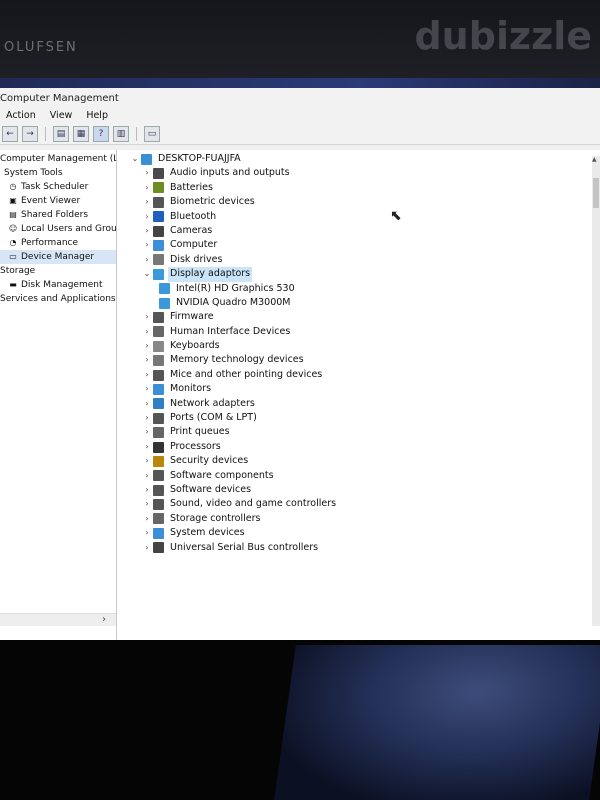 Image resolution: width=600 pixels, height=800 pixels. What do you see at coordinates (364, 504) in the screenshot?
I see `device-category: › Sound, video and game controllers` at bounding box center [364, 504].